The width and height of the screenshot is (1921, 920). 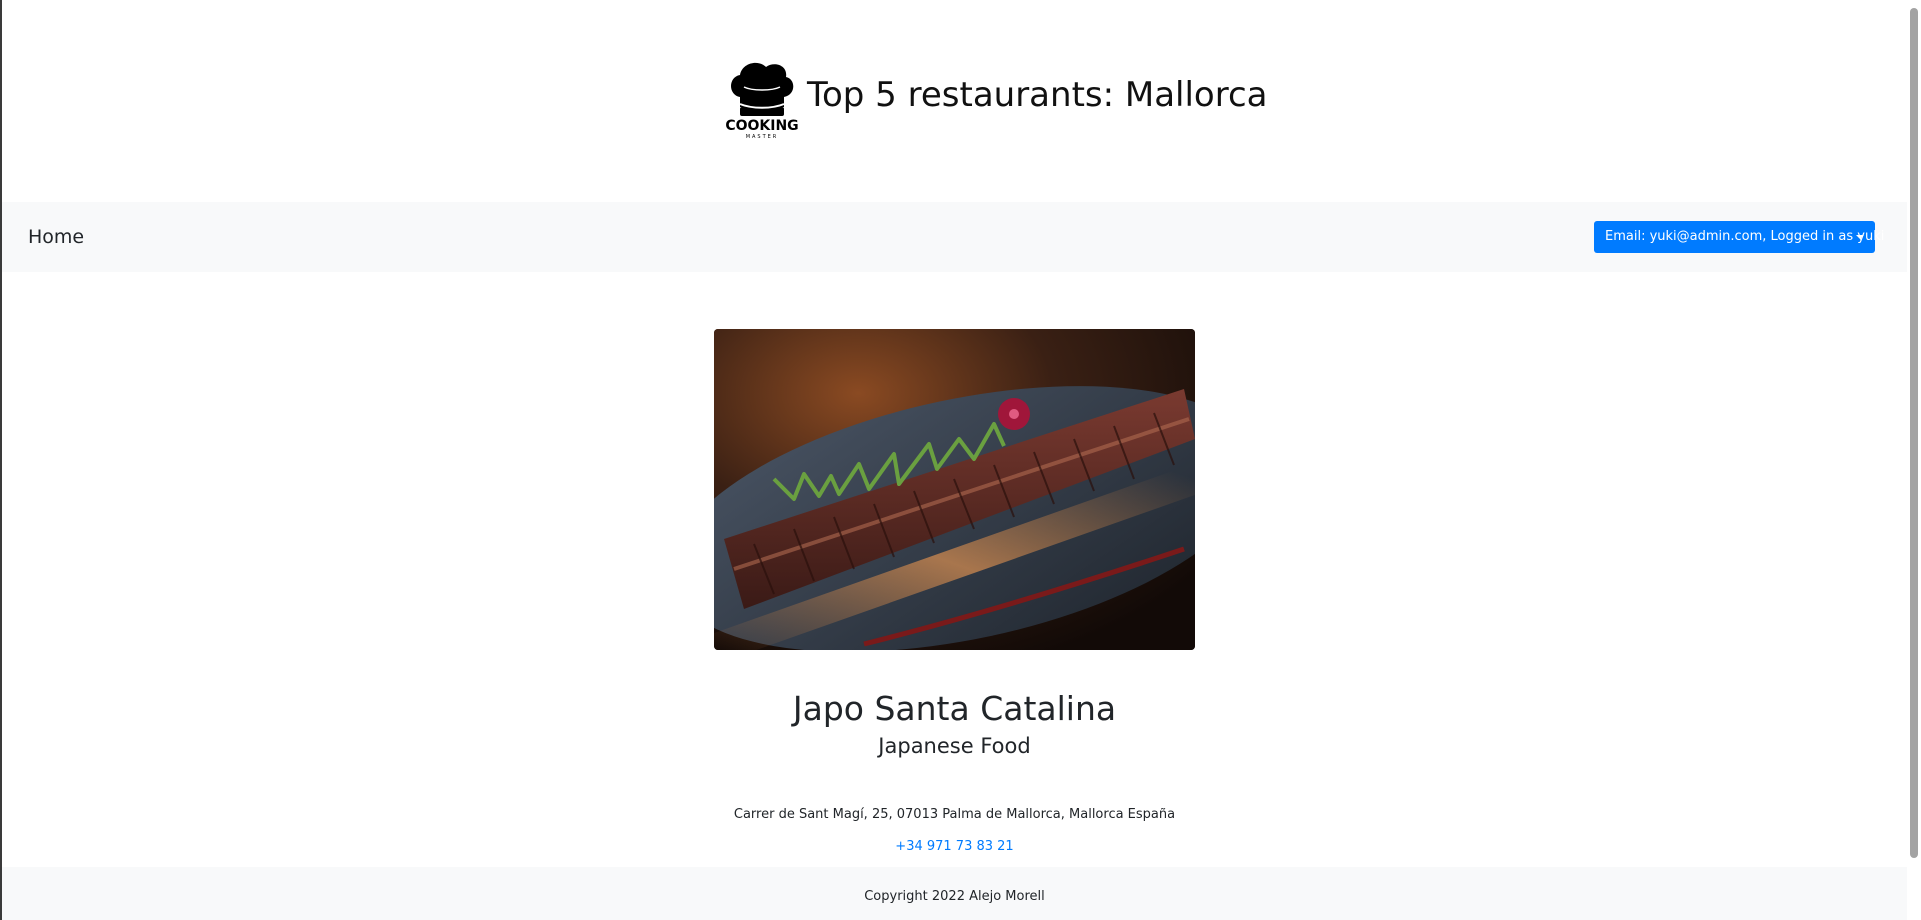 I want to click on copyright-text: Copyright 2022 Alejo Morell, so click(x=954, y=896).